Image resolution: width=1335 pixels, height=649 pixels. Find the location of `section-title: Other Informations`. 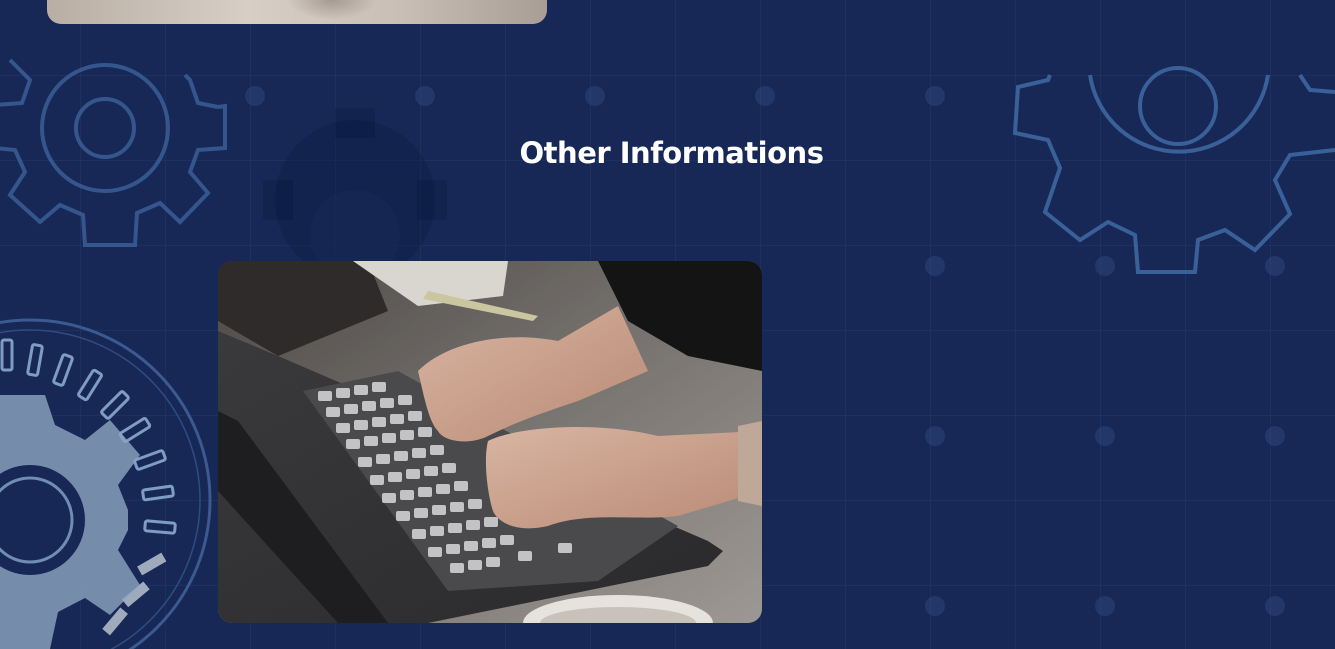

section-title: Other Informations is located at coordinates (671, 153).